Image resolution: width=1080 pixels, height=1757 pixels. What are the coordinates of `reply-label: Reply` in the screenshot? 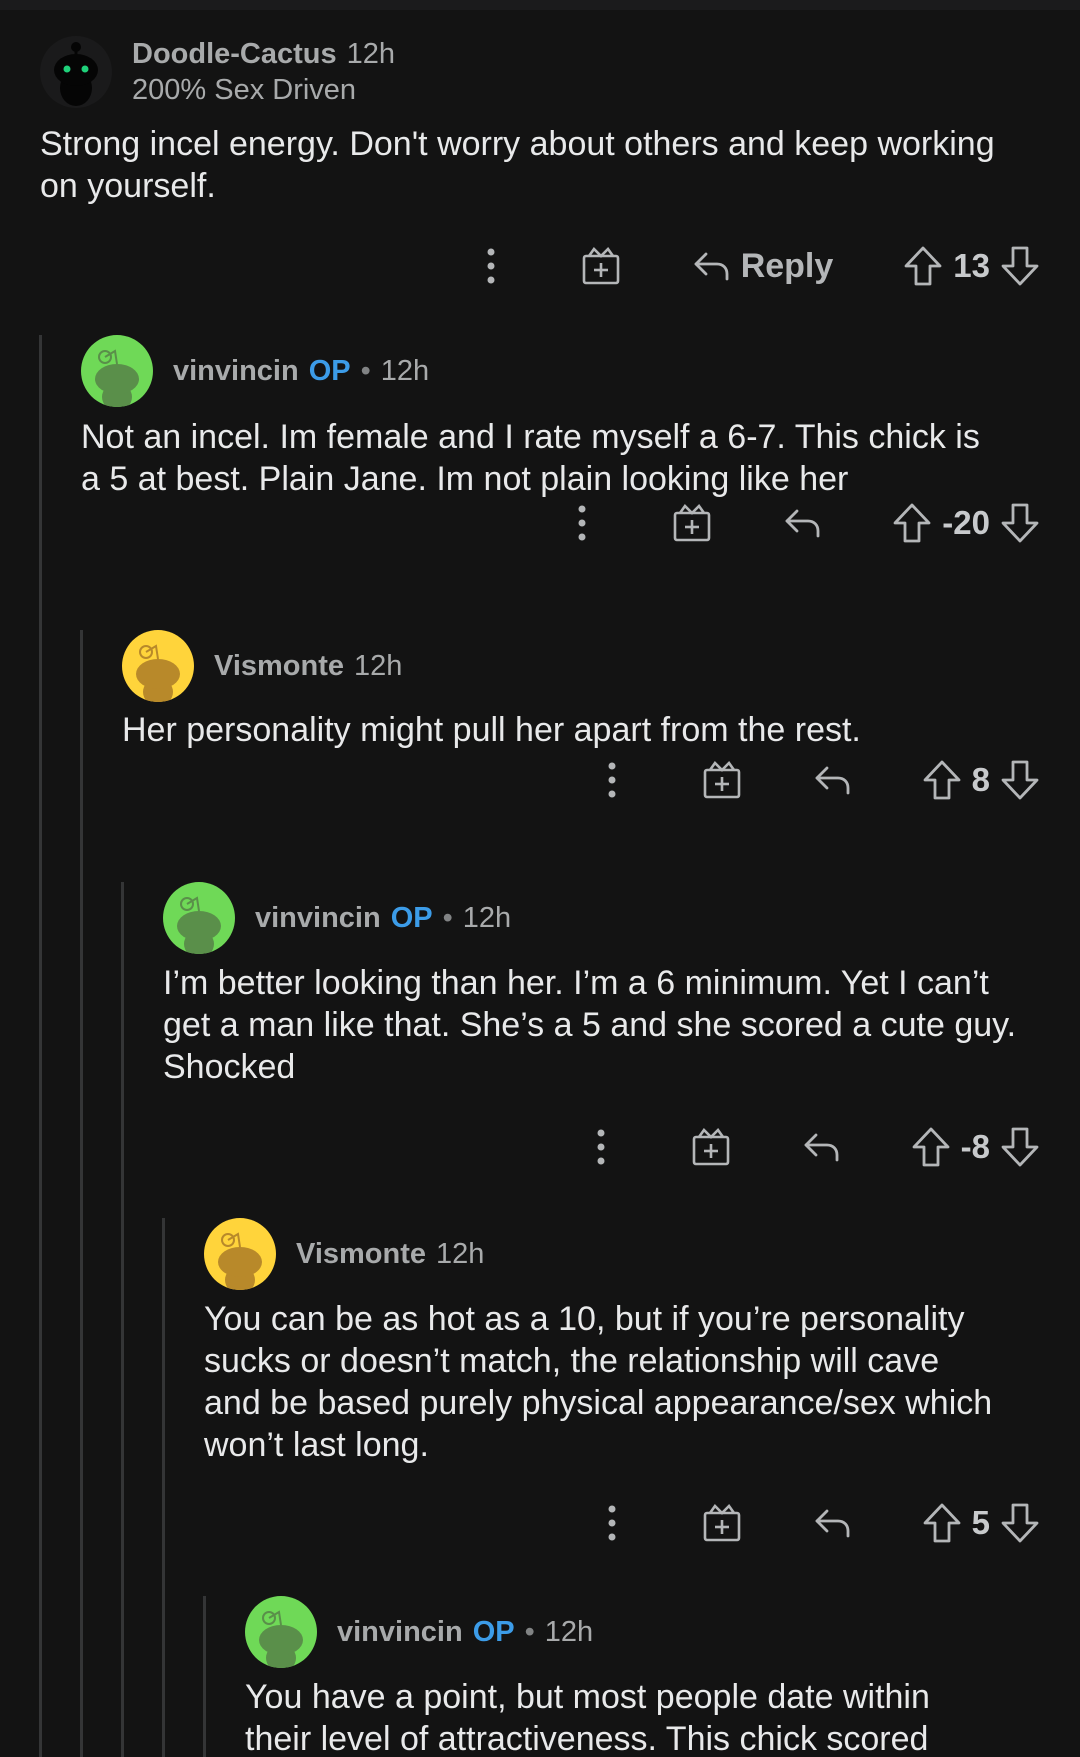 It's located at (787, 265).